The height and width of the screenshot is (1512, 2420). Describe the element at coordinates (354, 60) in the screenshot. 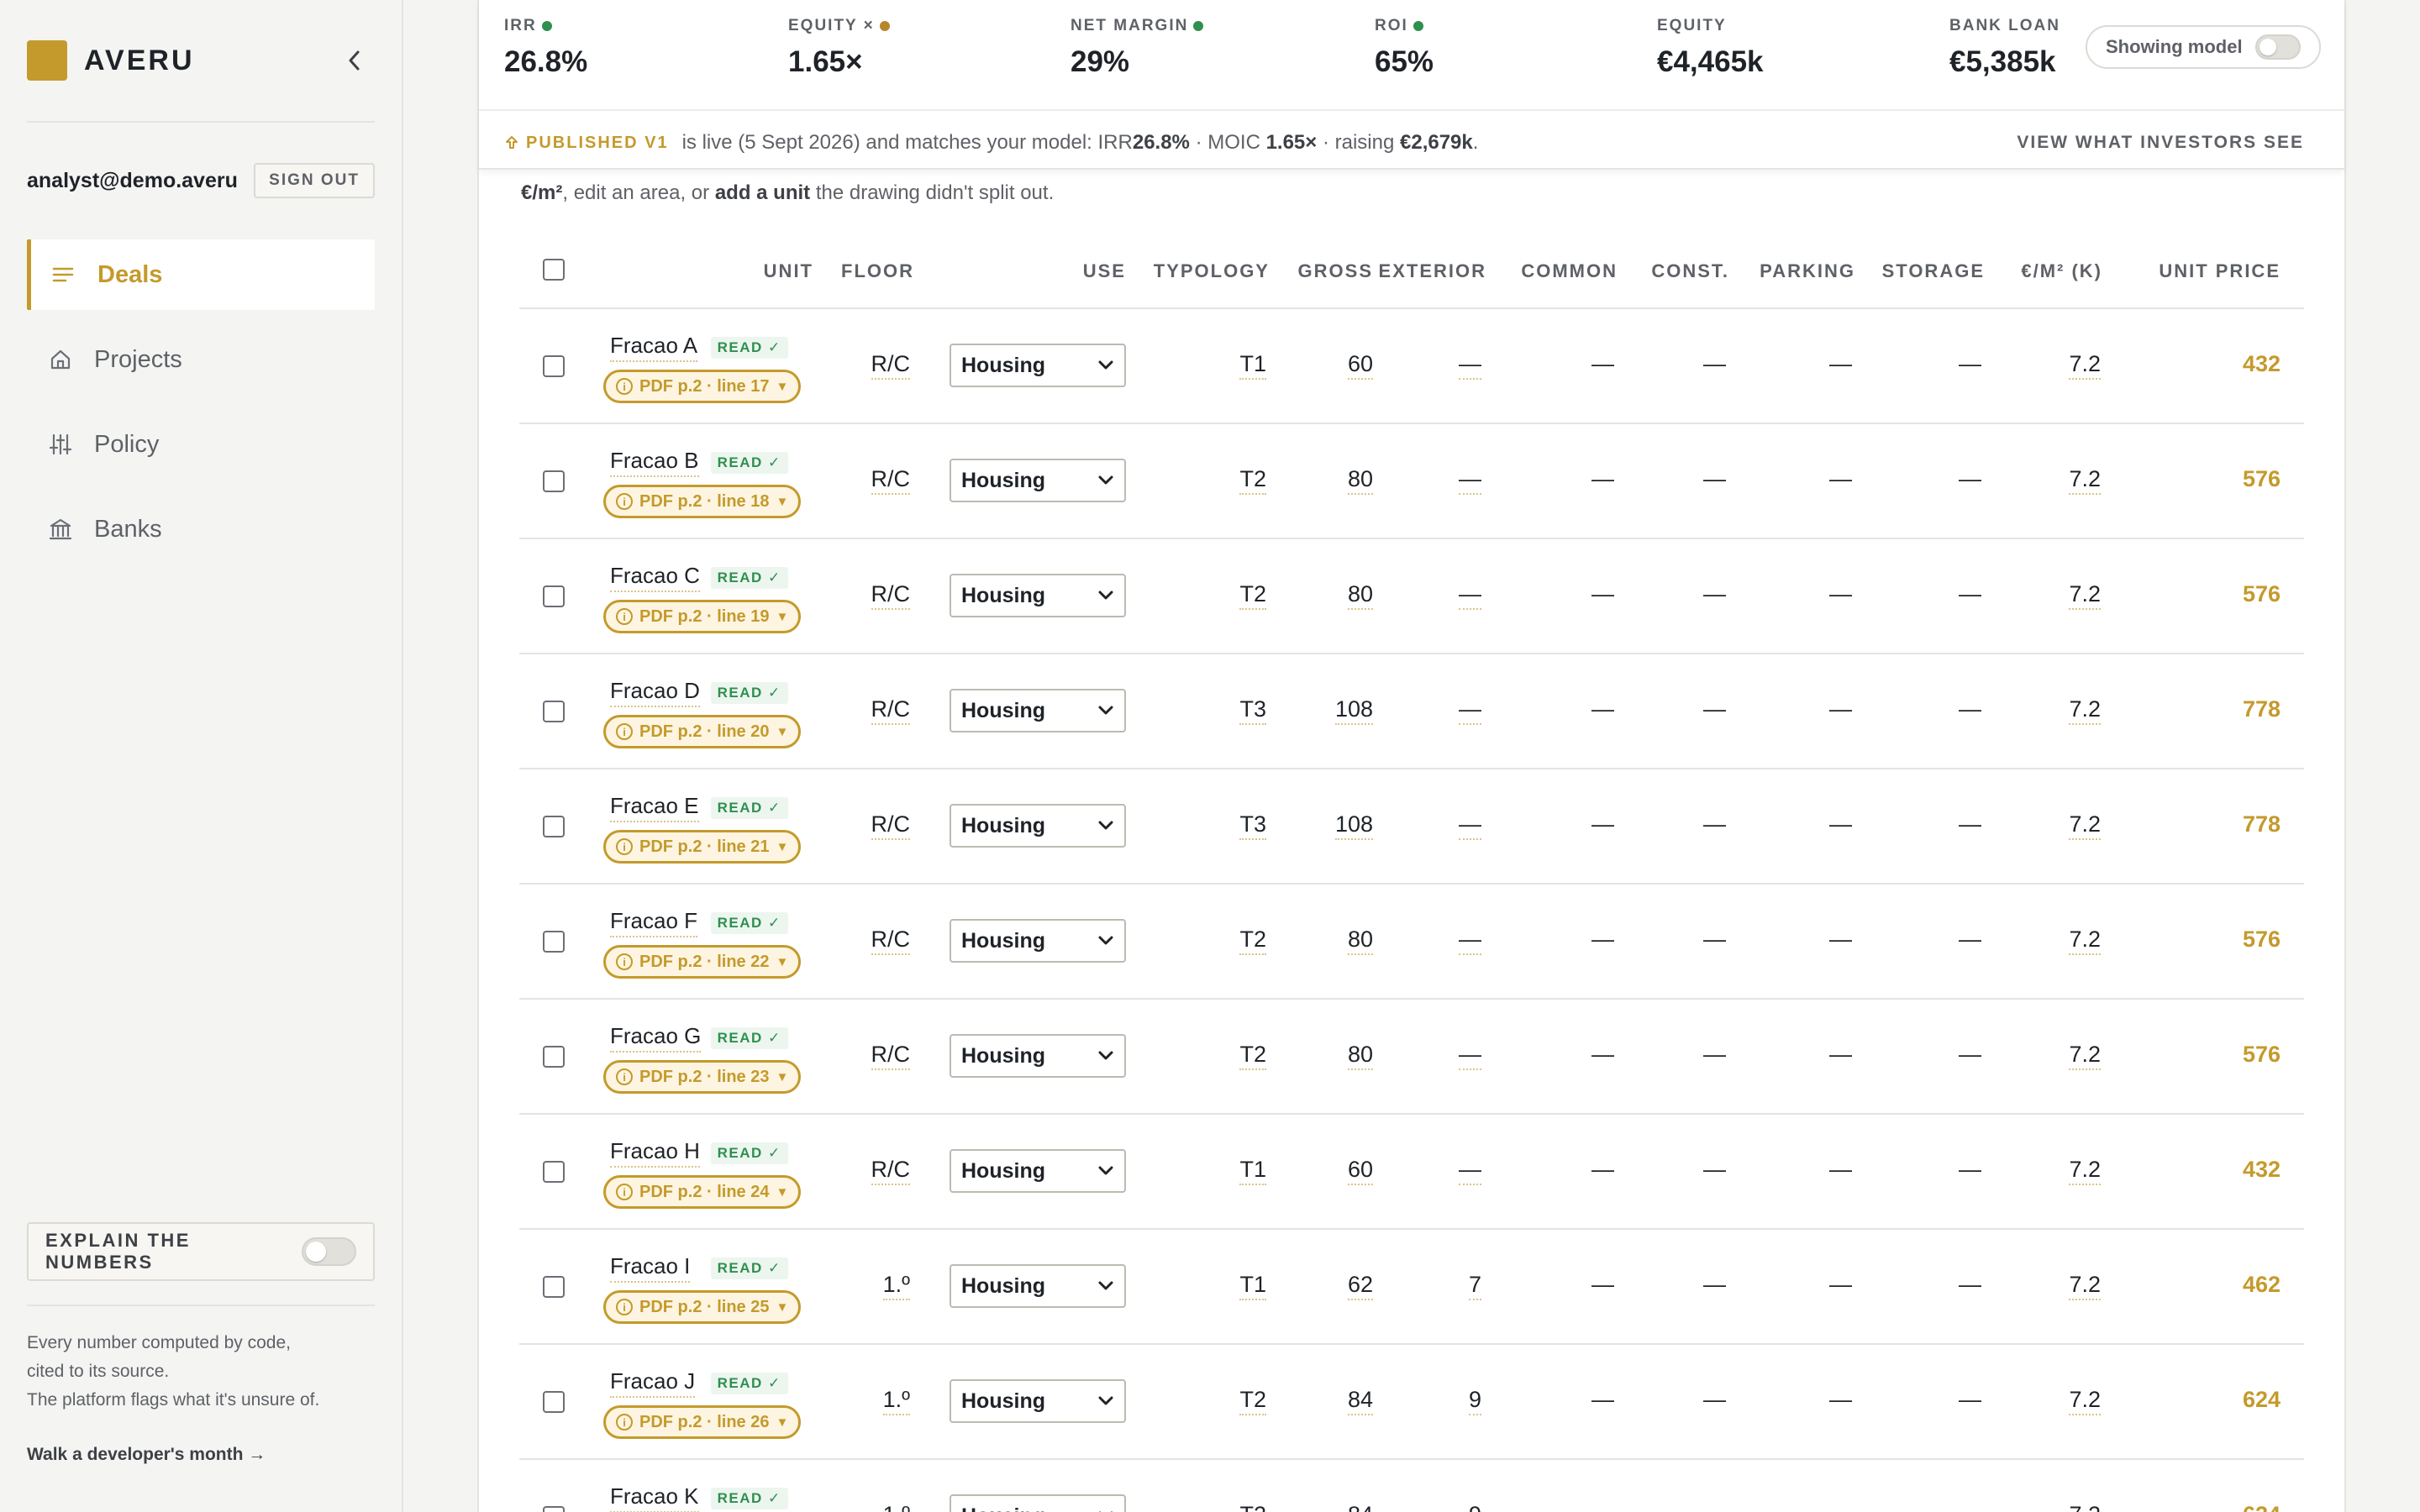

I see `collapse-sidebar-button` at that location.